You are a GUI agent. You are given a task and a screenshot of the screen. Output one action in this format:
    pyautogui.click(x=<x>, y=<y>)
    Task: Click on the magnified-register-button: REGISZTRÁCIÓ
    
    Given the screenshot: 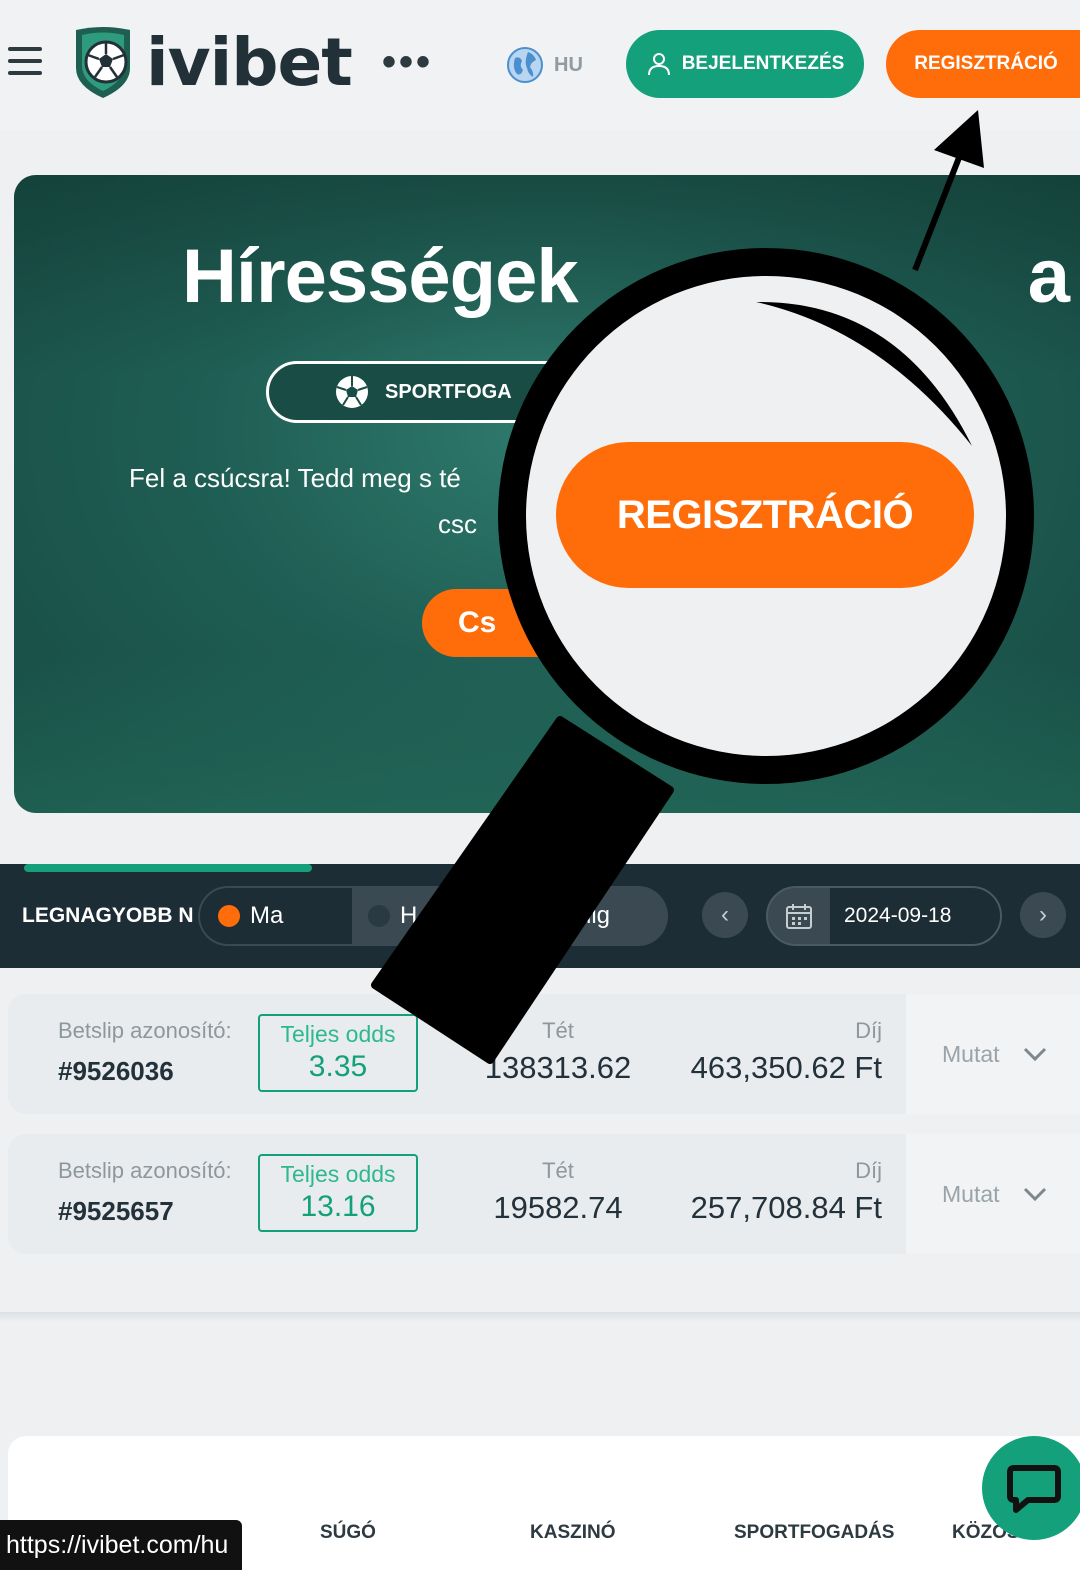 What is the action you would take?
    pyautogui.click(x=765, y=515)
    